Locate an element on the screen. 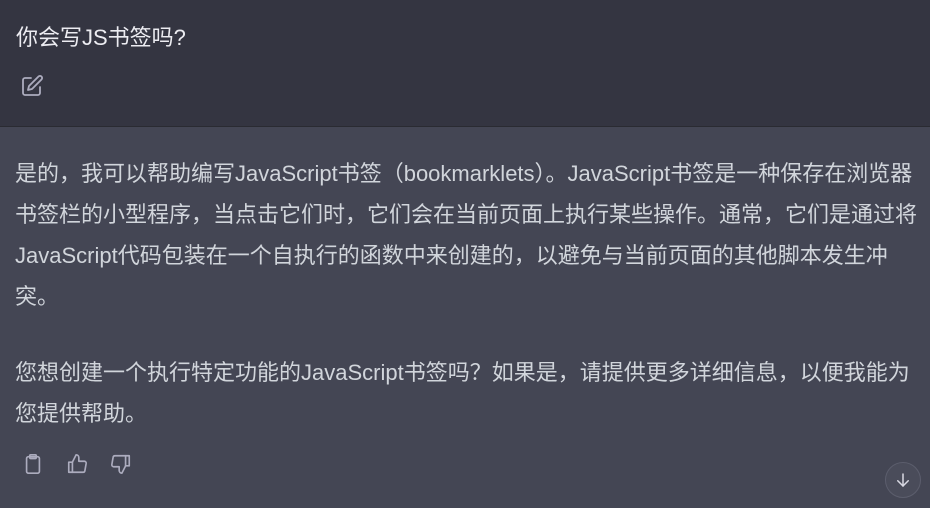 The height and width of the screenshot is (508, 930). scroll-to-bottom-button is located at coordinates (903, 480).